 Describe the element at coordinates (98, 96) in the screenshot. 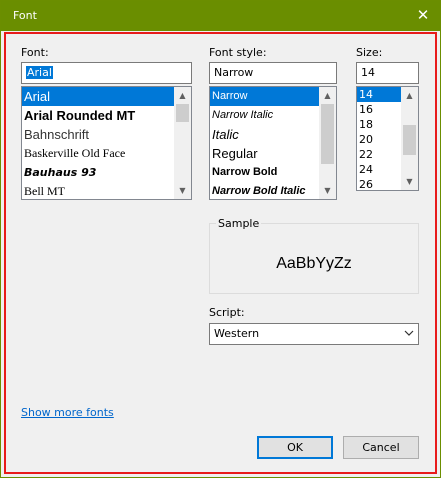

I see `font-item-arial: Arial` at that location.